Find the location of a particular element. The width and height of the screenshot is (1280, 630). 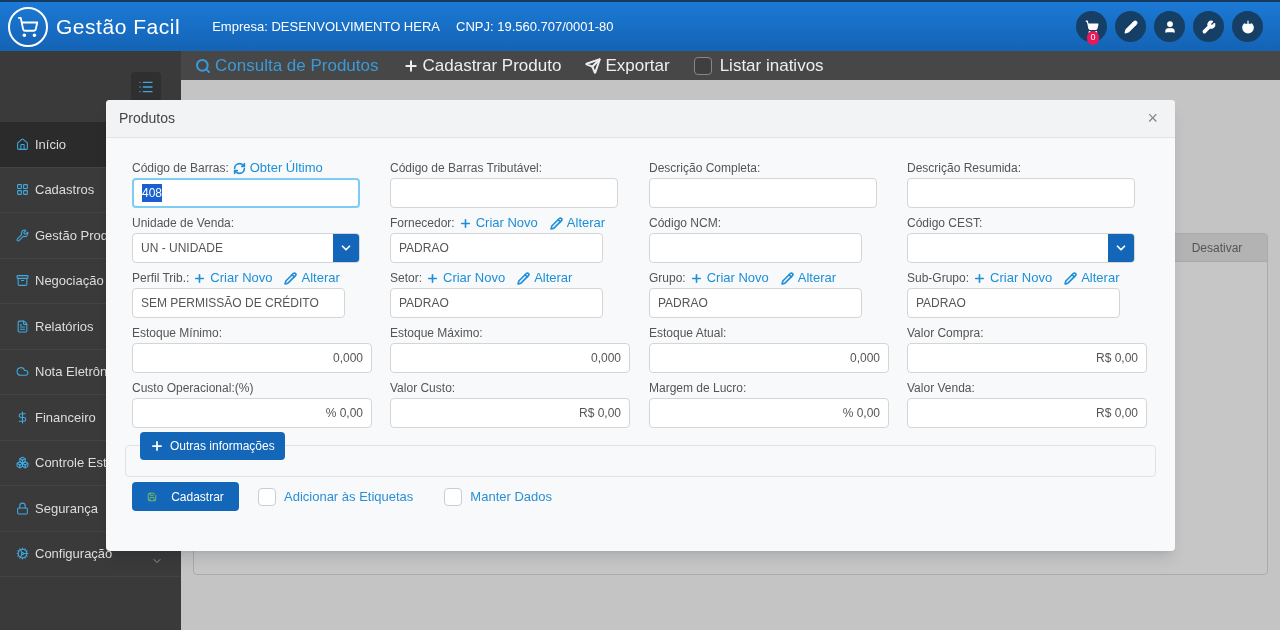

cart-button: 0 is located at coordinates (1091, 26).